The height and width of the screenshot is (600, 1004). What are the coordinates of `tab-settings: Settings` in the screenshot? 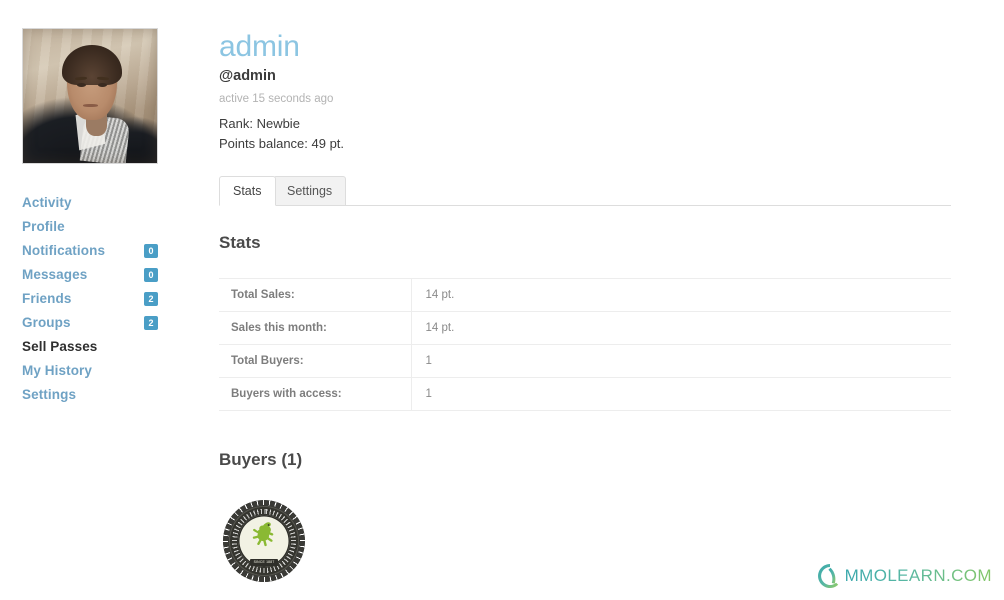 It's located at (310, 191).